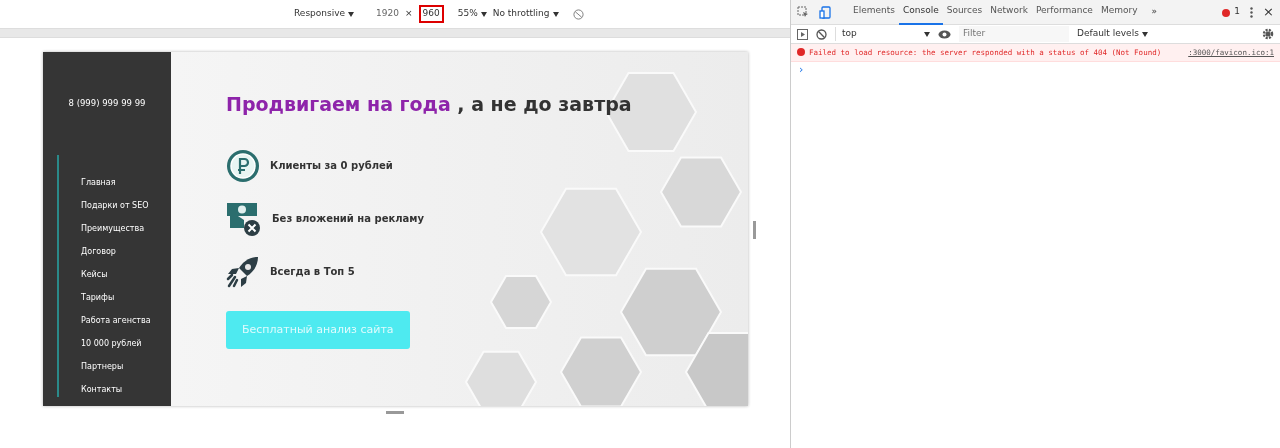 The width and height of the screenshot is (1280, 448). Describe the element at coordinates (387, 14) in the screenshot. I see `width-field: 1920` at that location.